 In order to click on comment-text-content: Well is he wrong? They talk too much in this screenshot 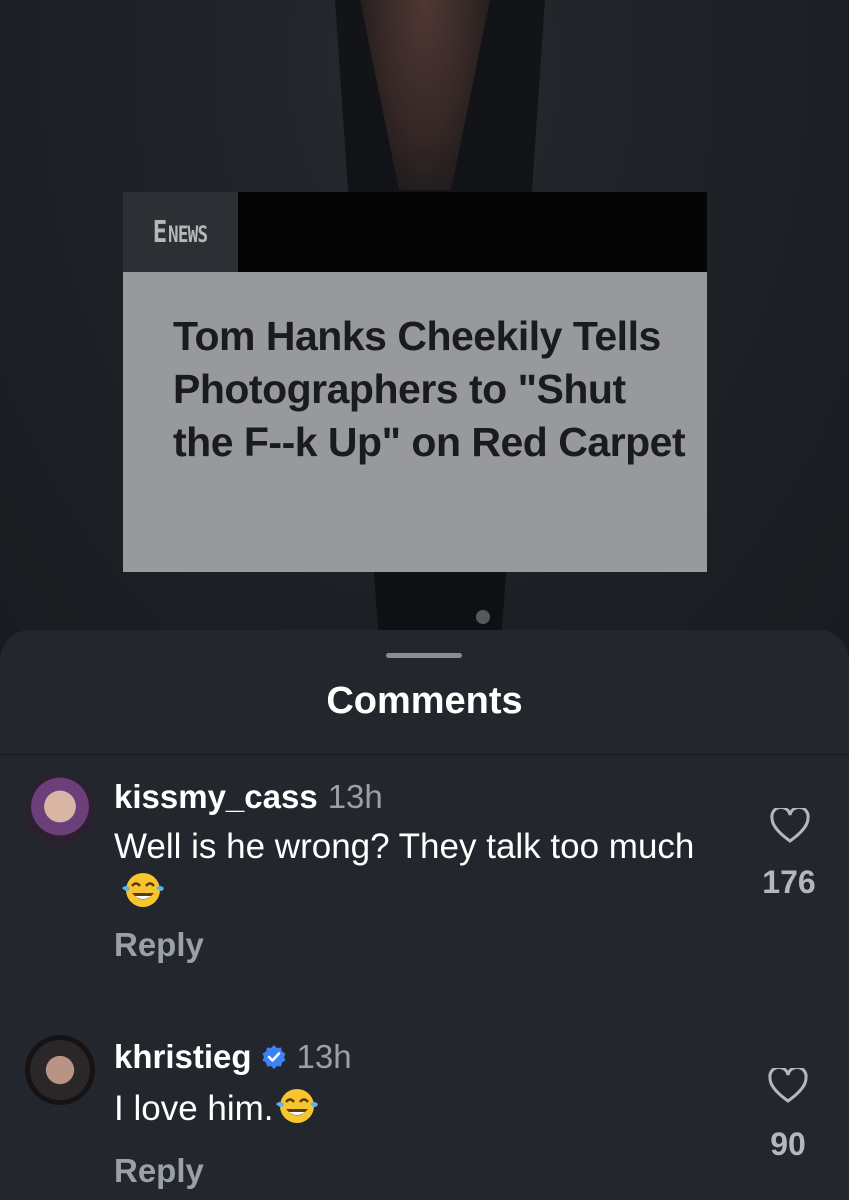, I will do `click(404, 846)`.